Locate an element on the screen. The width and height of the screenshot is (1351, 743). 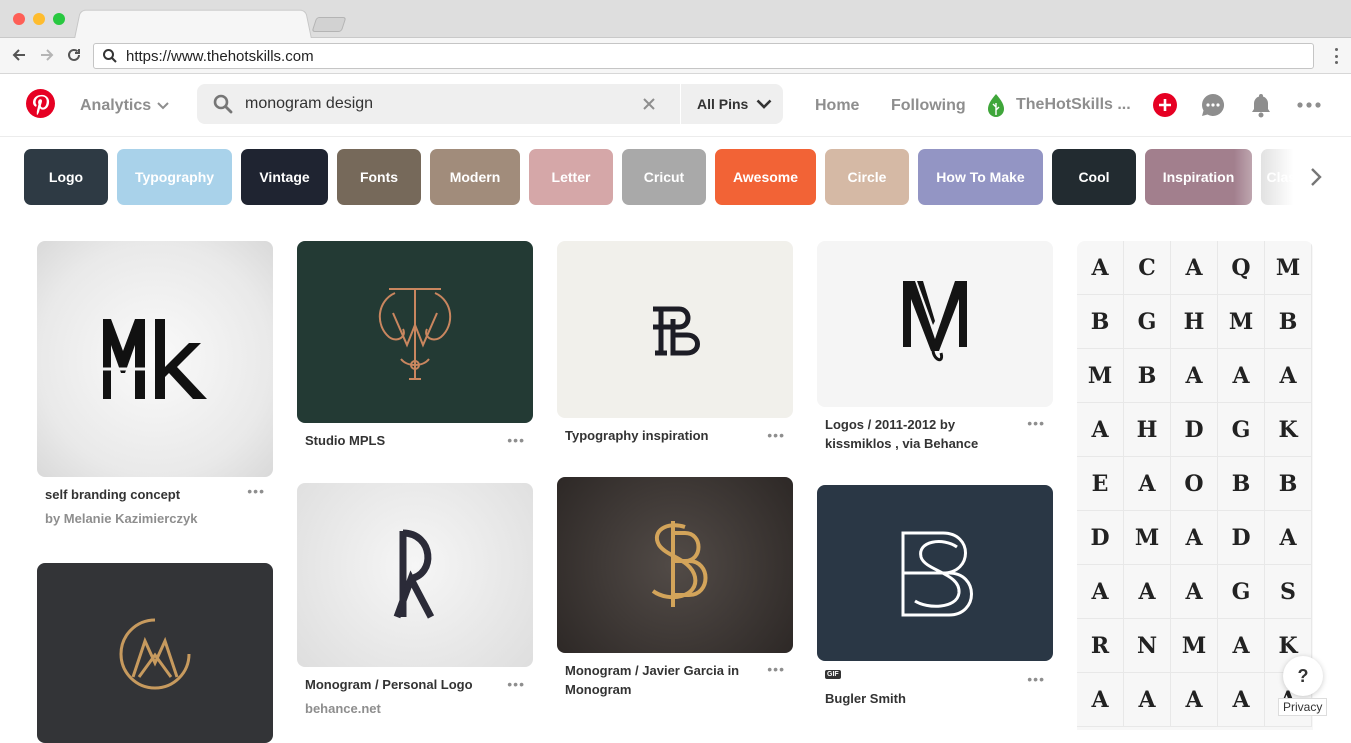
guide-chip: Vintage is located at coordinates (284, 177).